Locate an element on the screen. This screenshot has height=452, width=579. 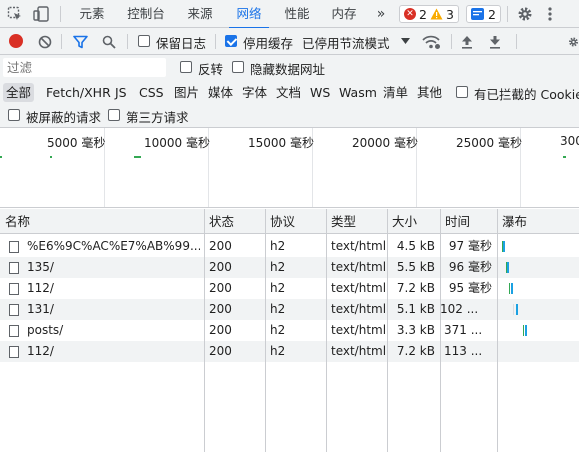
type-filter-img: 图片 is located at coordinates (186, 92).